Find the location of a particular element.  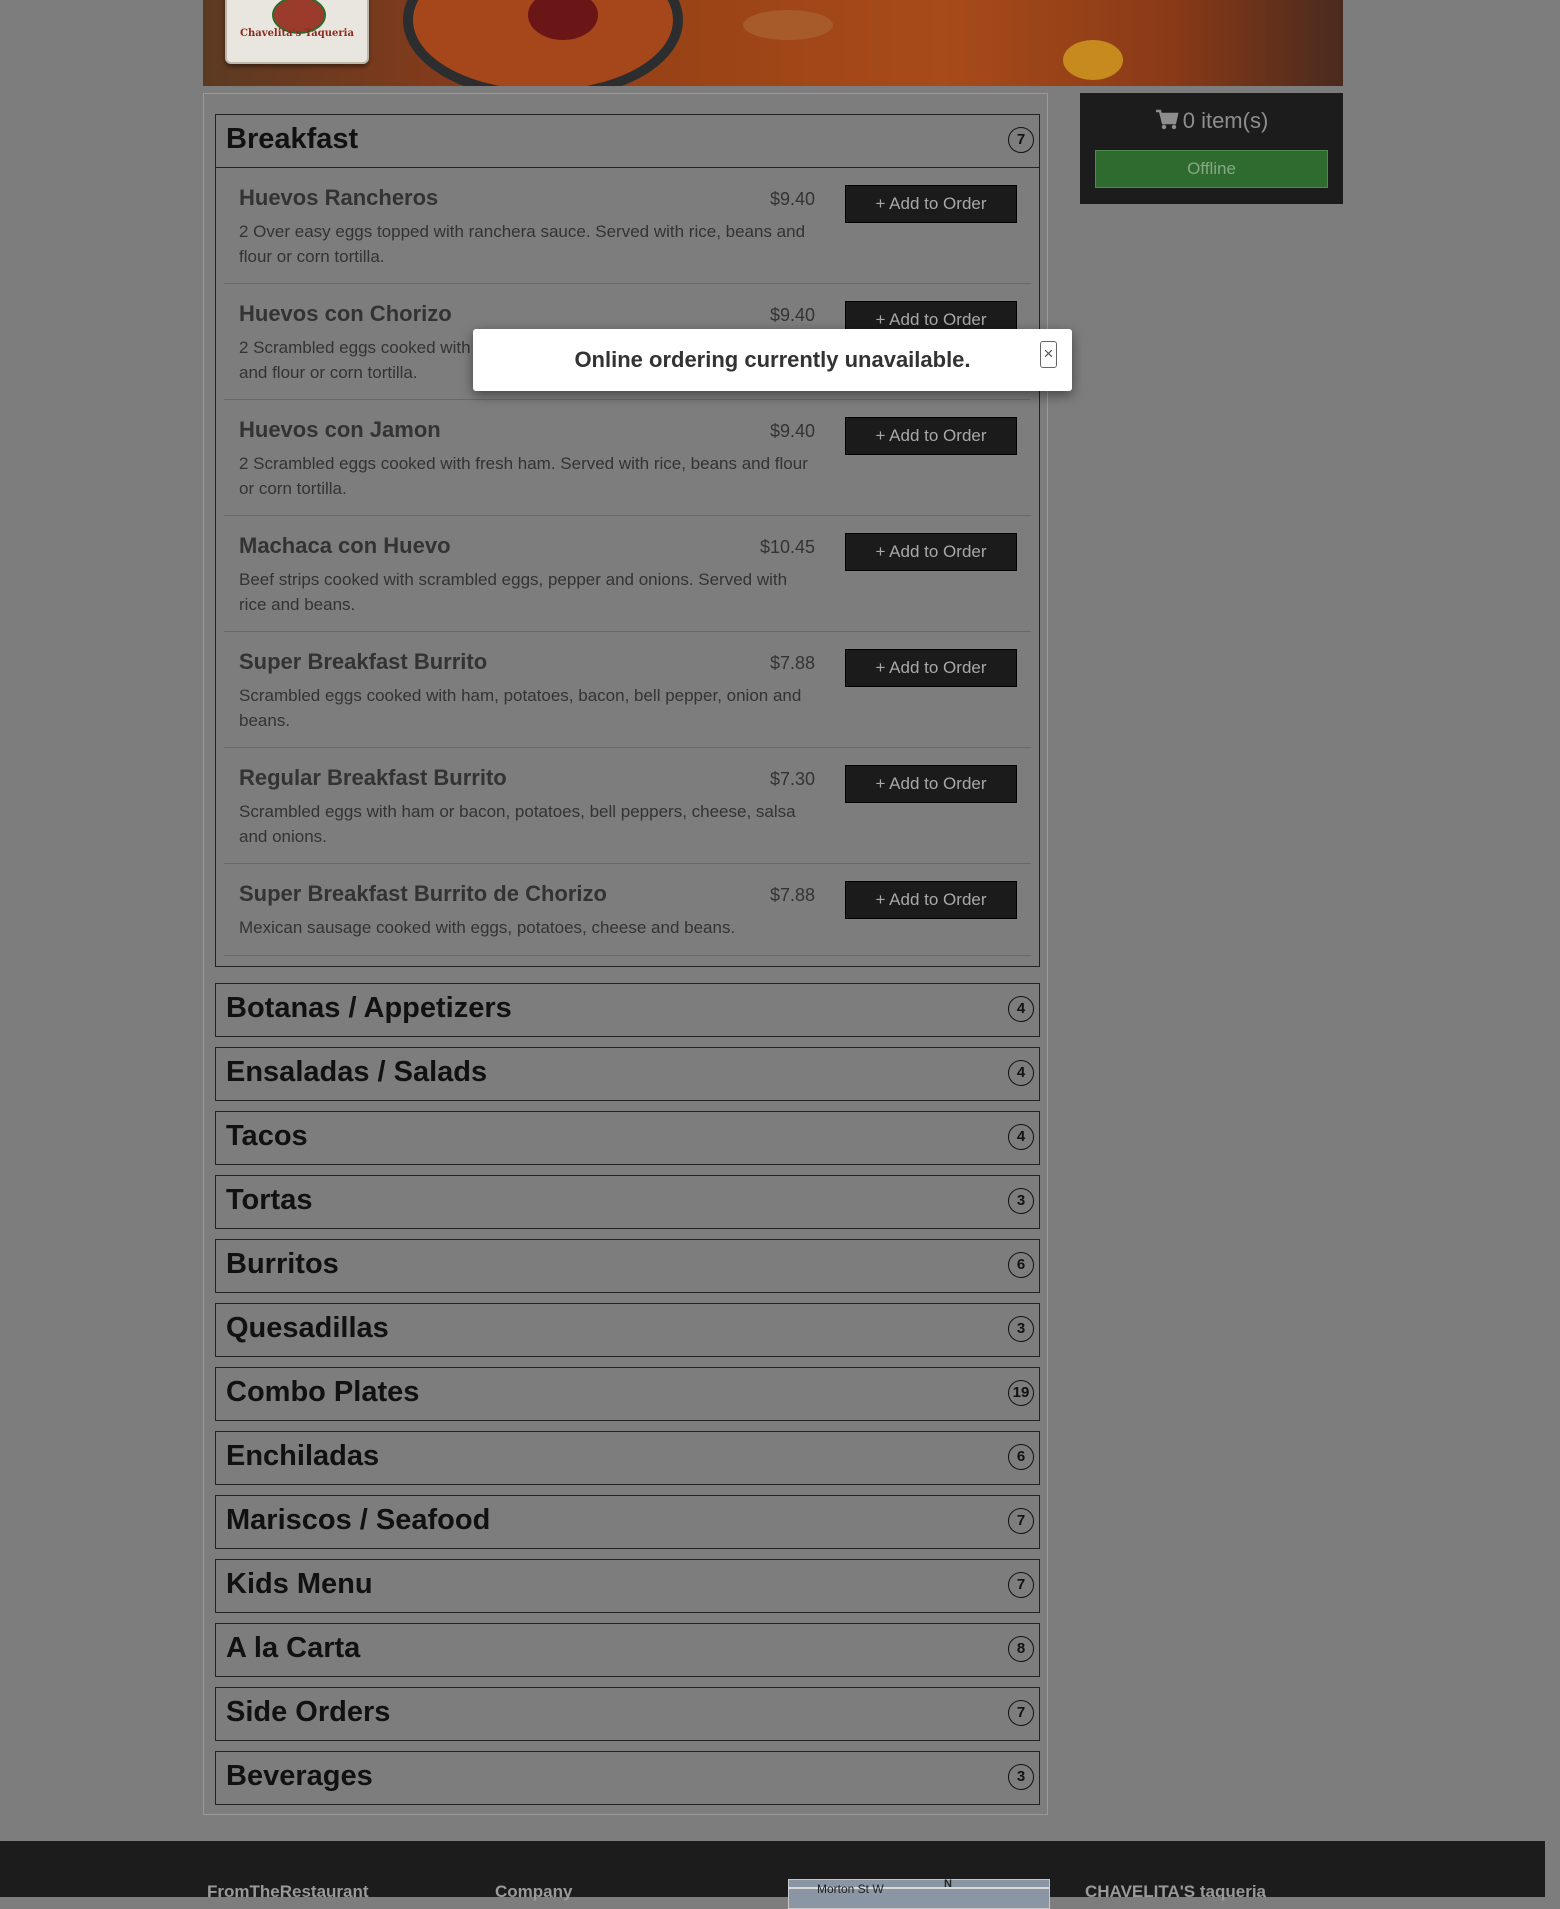

cart-icon is located at coordinates (1167, 119).